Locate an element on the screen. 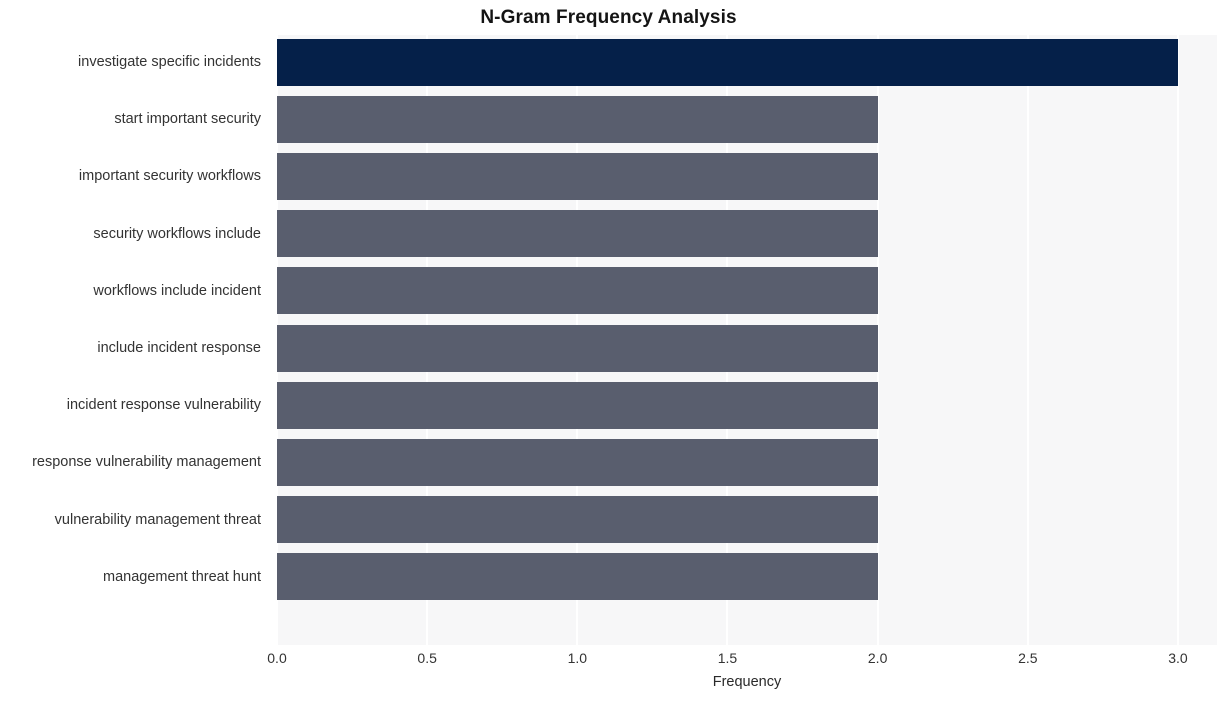 This screenshot has height=701, width=1217. chart-title: N-Gram Frequency Analysis is located at coordinates (608, 17).